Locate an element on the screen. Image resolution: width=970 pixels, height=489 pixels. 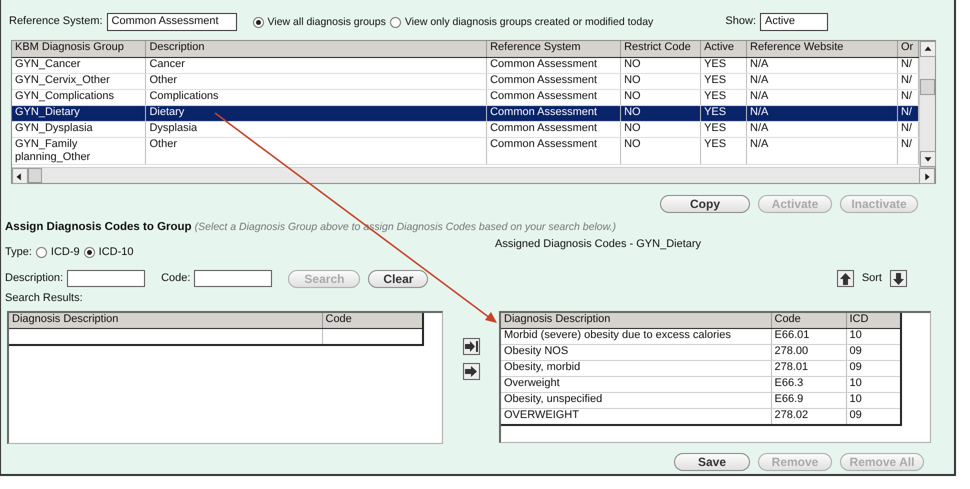
radio-label: ICD-10 is located at coordinates (116, 253).